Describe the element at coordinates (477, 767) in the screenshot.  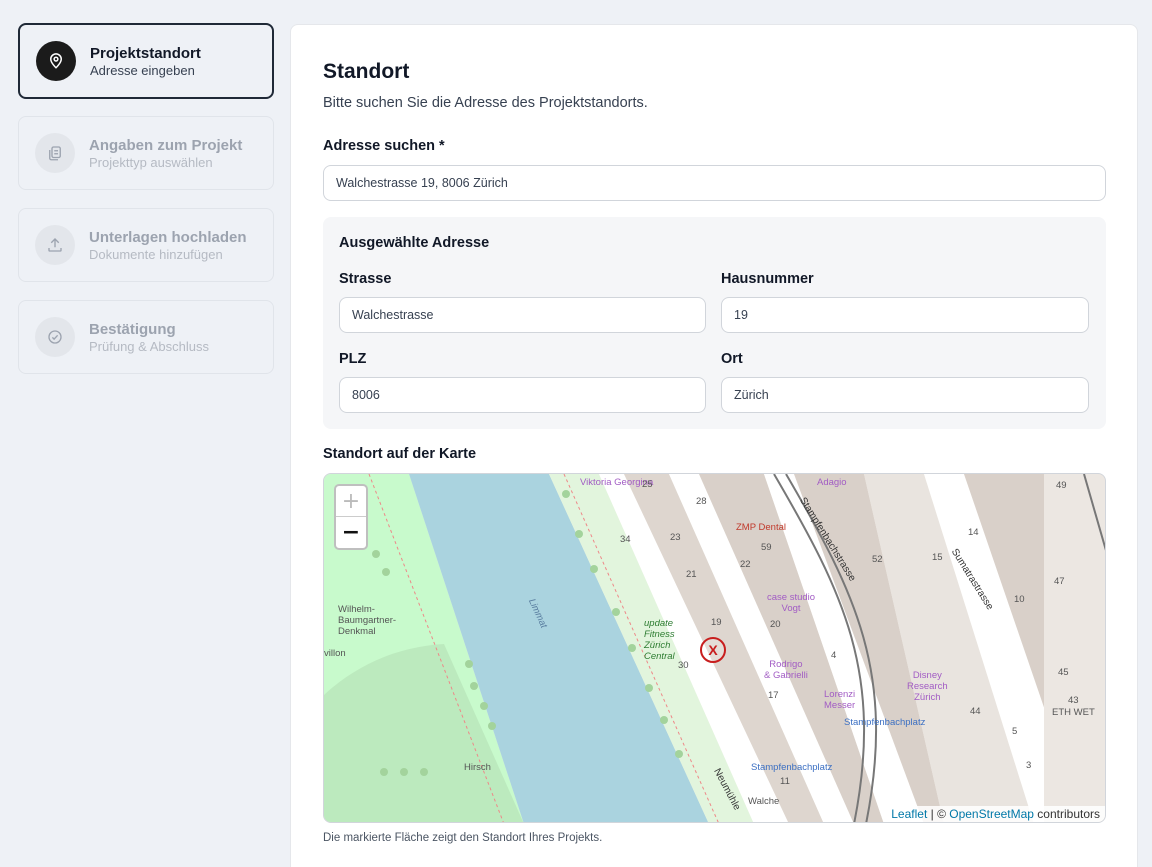
I see `map-label-hirsch: Hirsch` at that location.